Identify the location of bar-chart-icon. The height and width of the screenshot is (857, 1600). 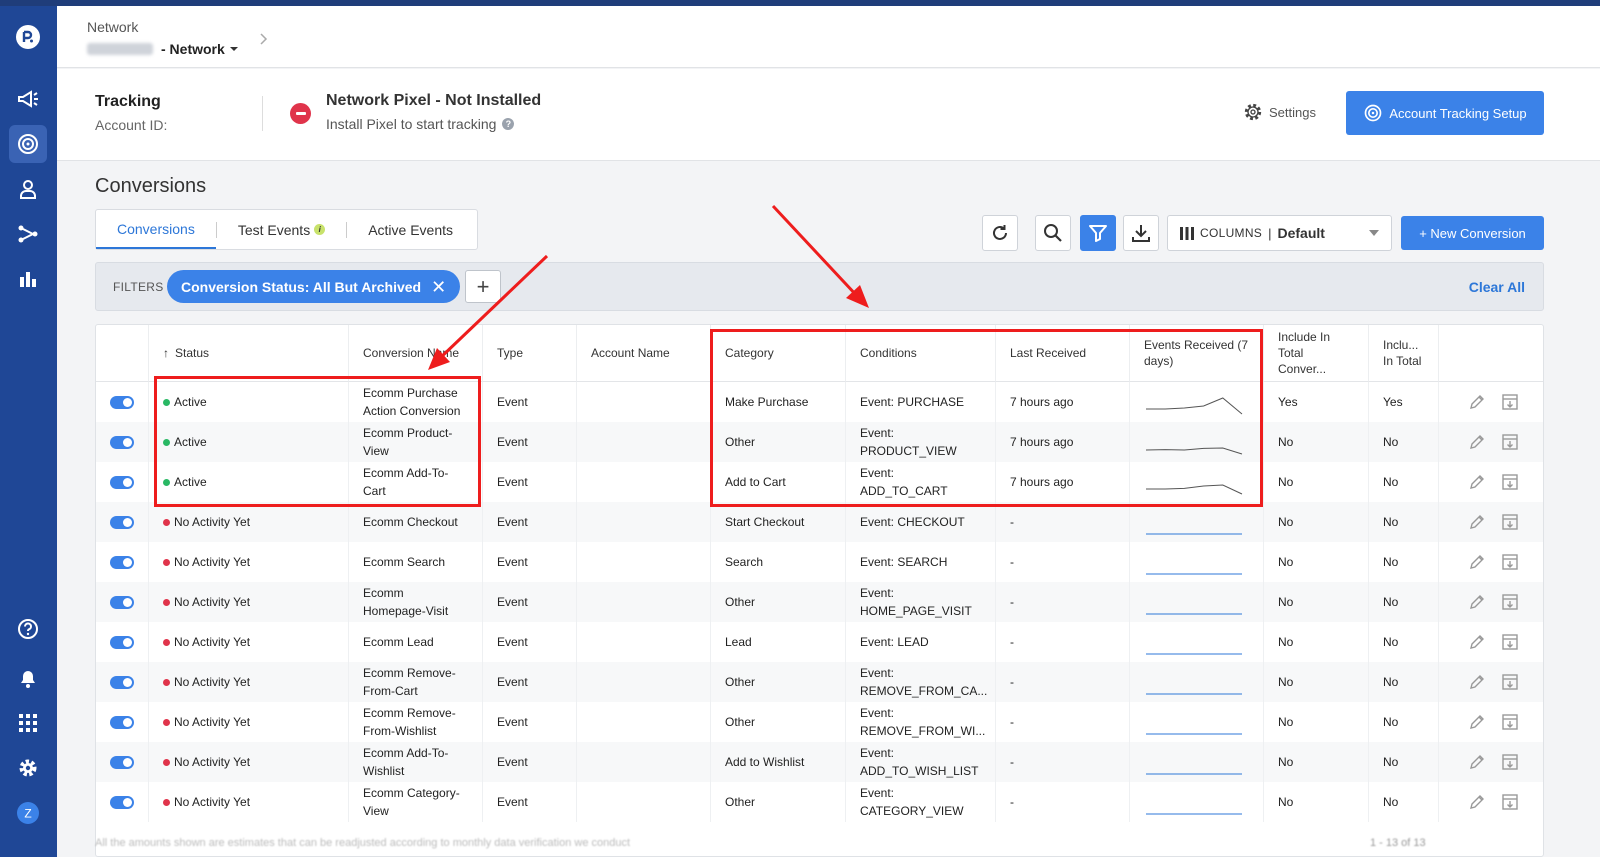
(28, 279).